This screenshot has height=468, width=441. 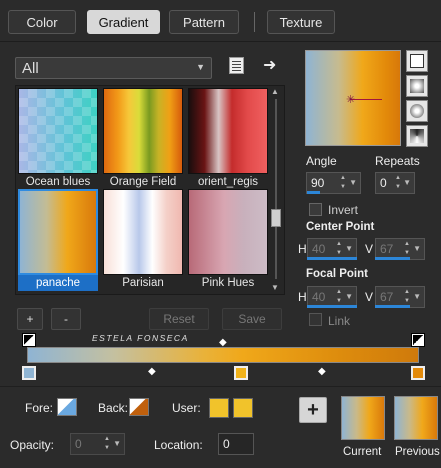 I want to click on tab-color: Color, so click(x=42, y=22).